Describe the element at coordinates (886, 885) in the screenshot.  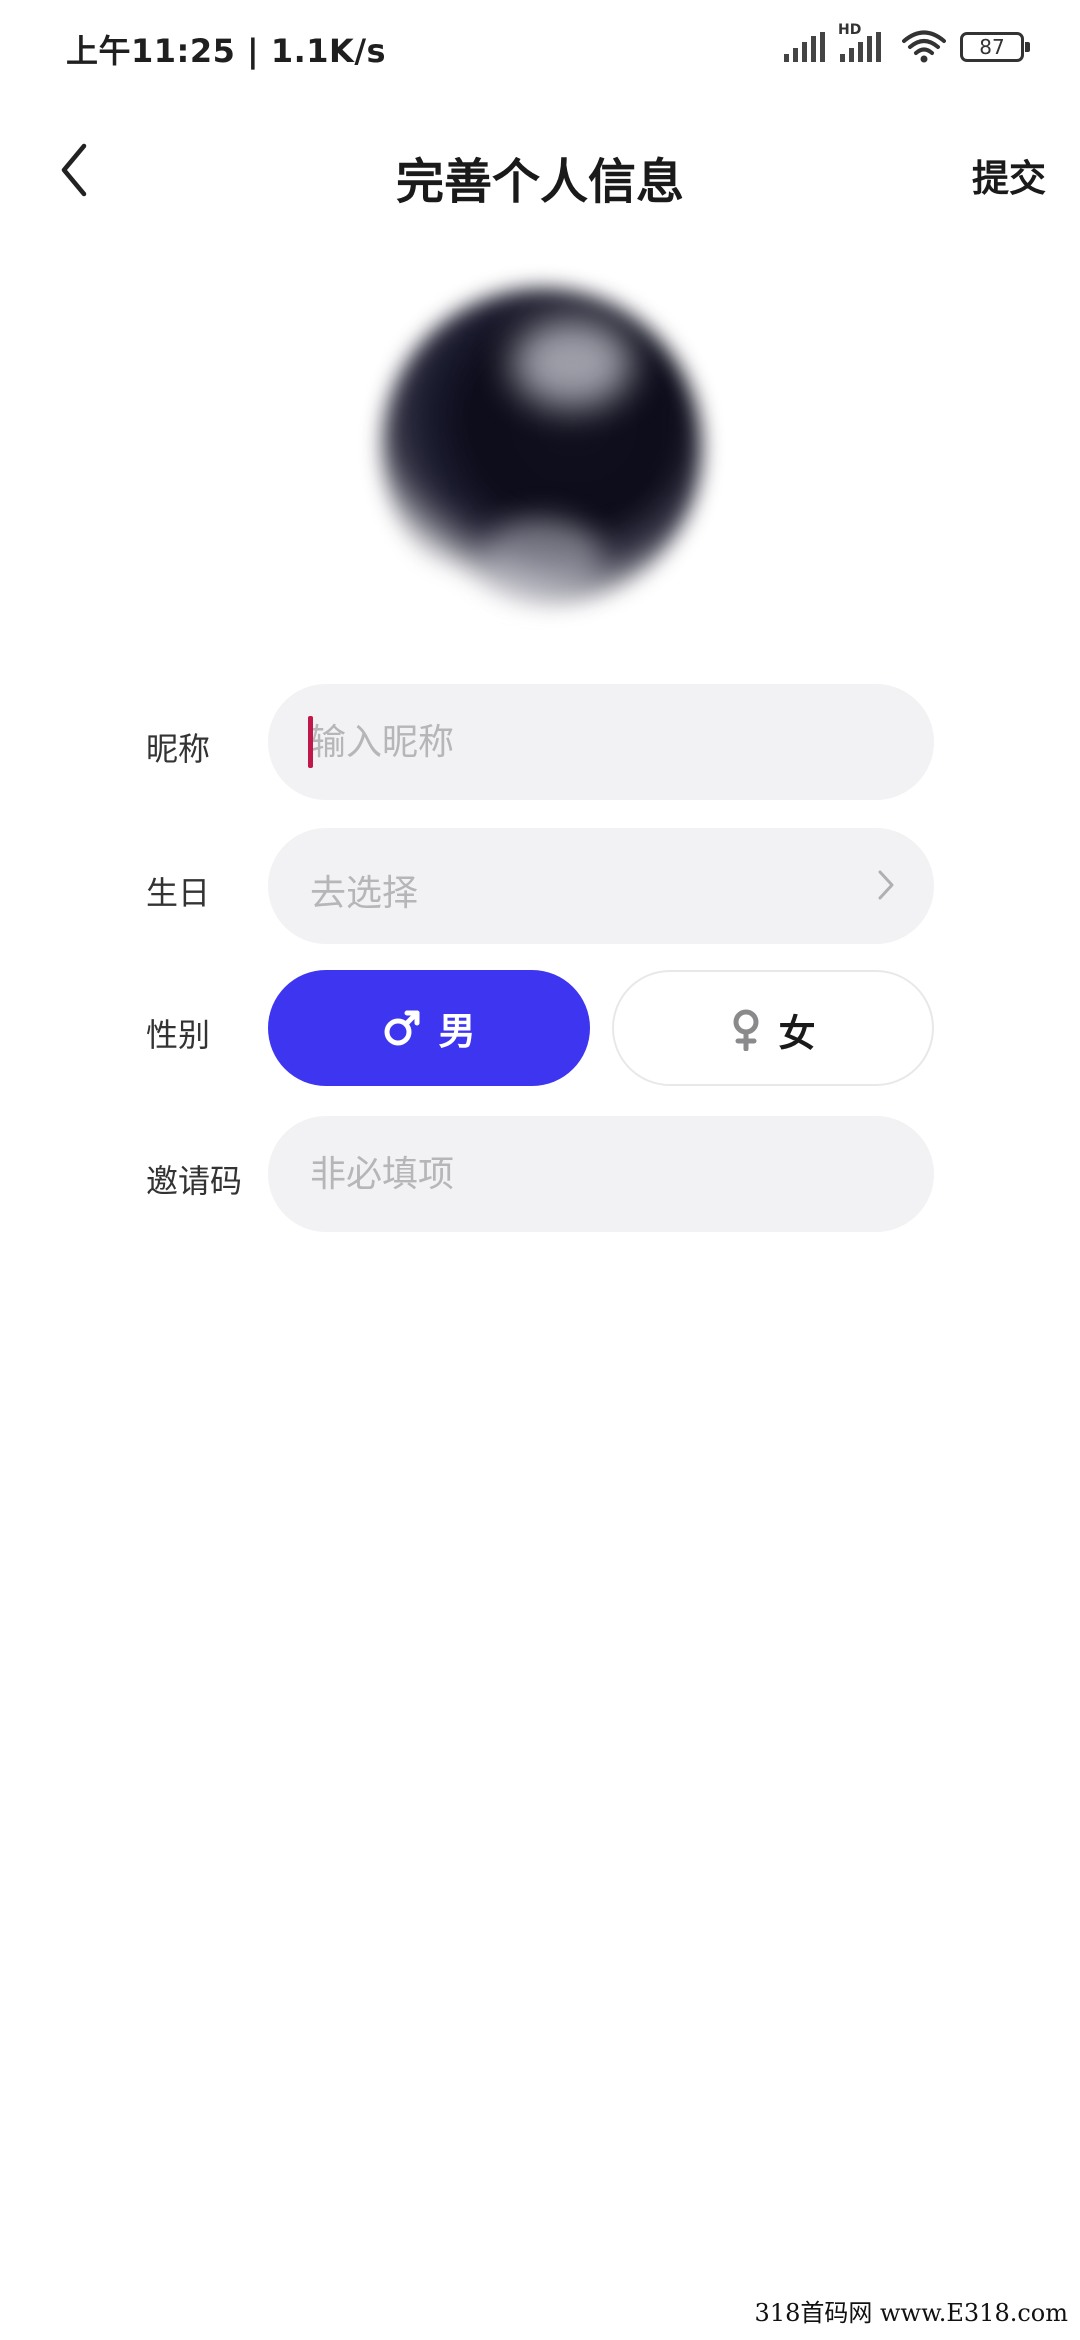
I see `chevron-right-icon` at that location.